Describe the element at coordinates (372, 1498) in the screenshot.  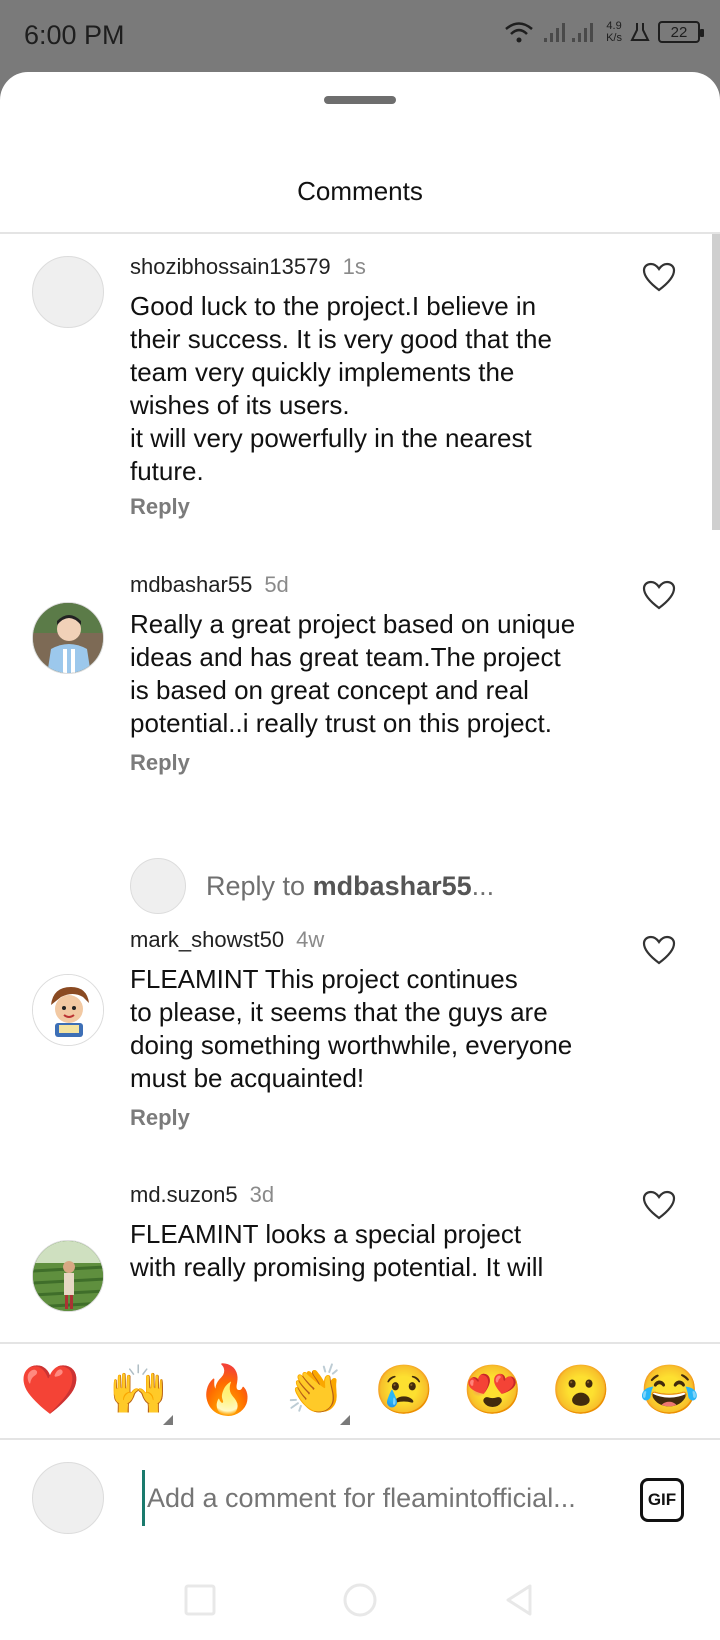
I see `comment-input` at that location.